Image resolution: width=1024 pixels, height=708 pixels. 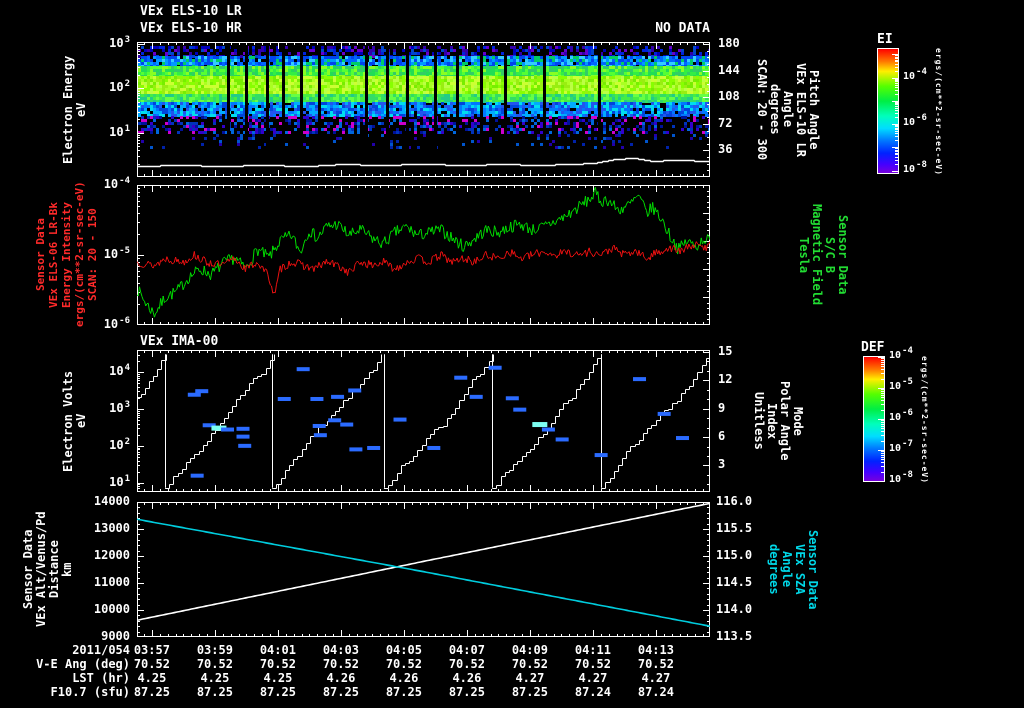 What do you see at coordinates (734, 582) in the screenshot?
I see `tick-label: 114.5` at bounding box center [734, 582].